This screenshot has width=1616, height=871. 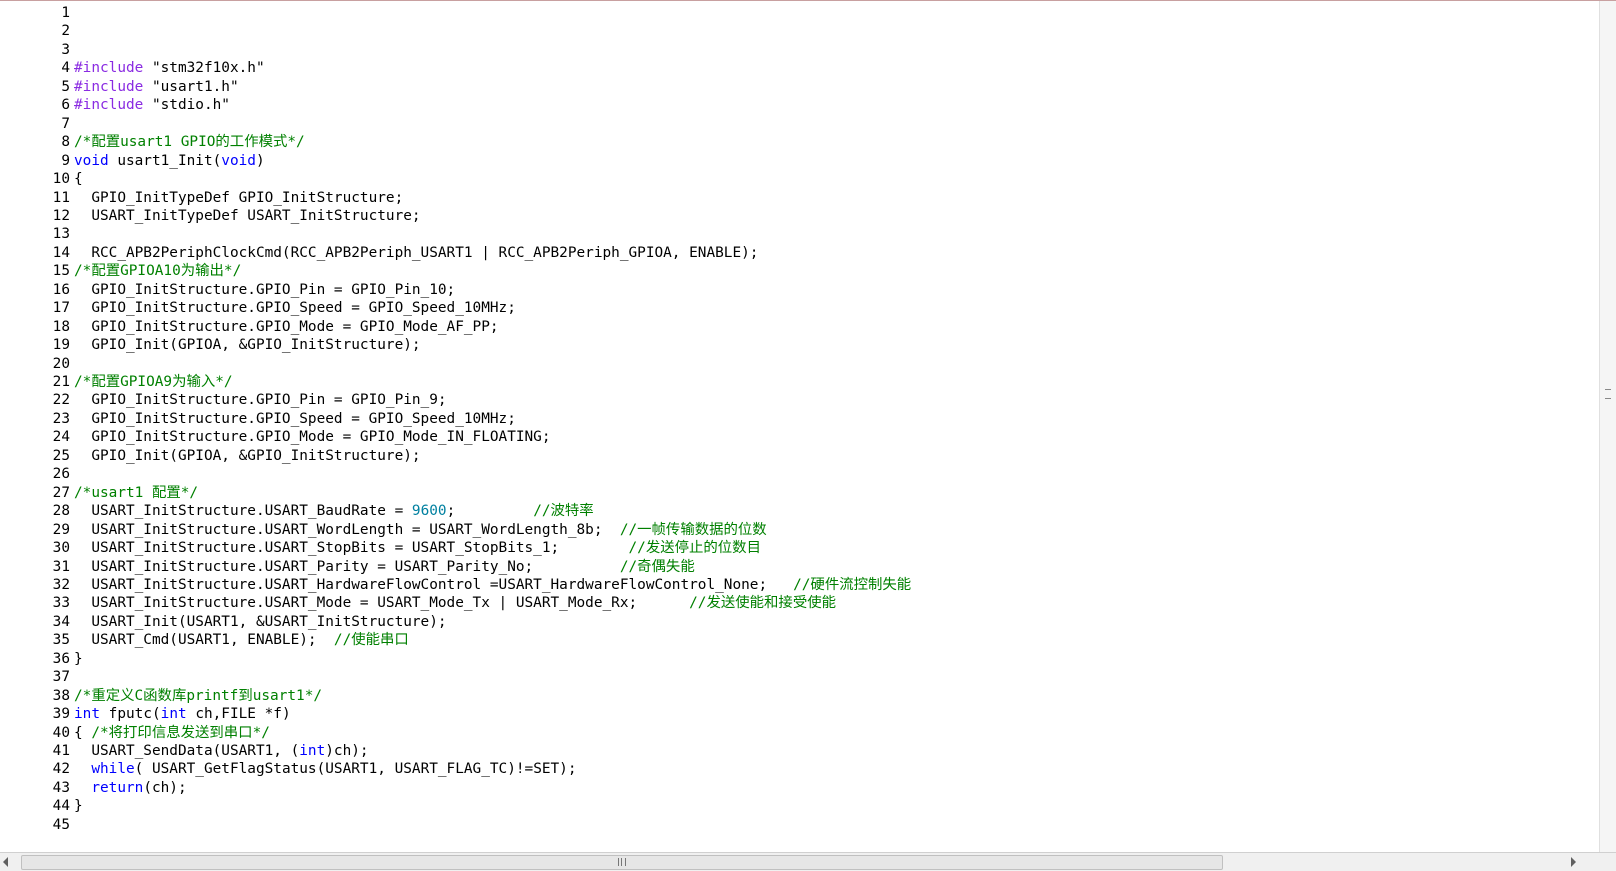 I want to click on code-line: 35 USART_Cmd(USART1, ENABLE); //使能串口, so click(x=204, y=640).